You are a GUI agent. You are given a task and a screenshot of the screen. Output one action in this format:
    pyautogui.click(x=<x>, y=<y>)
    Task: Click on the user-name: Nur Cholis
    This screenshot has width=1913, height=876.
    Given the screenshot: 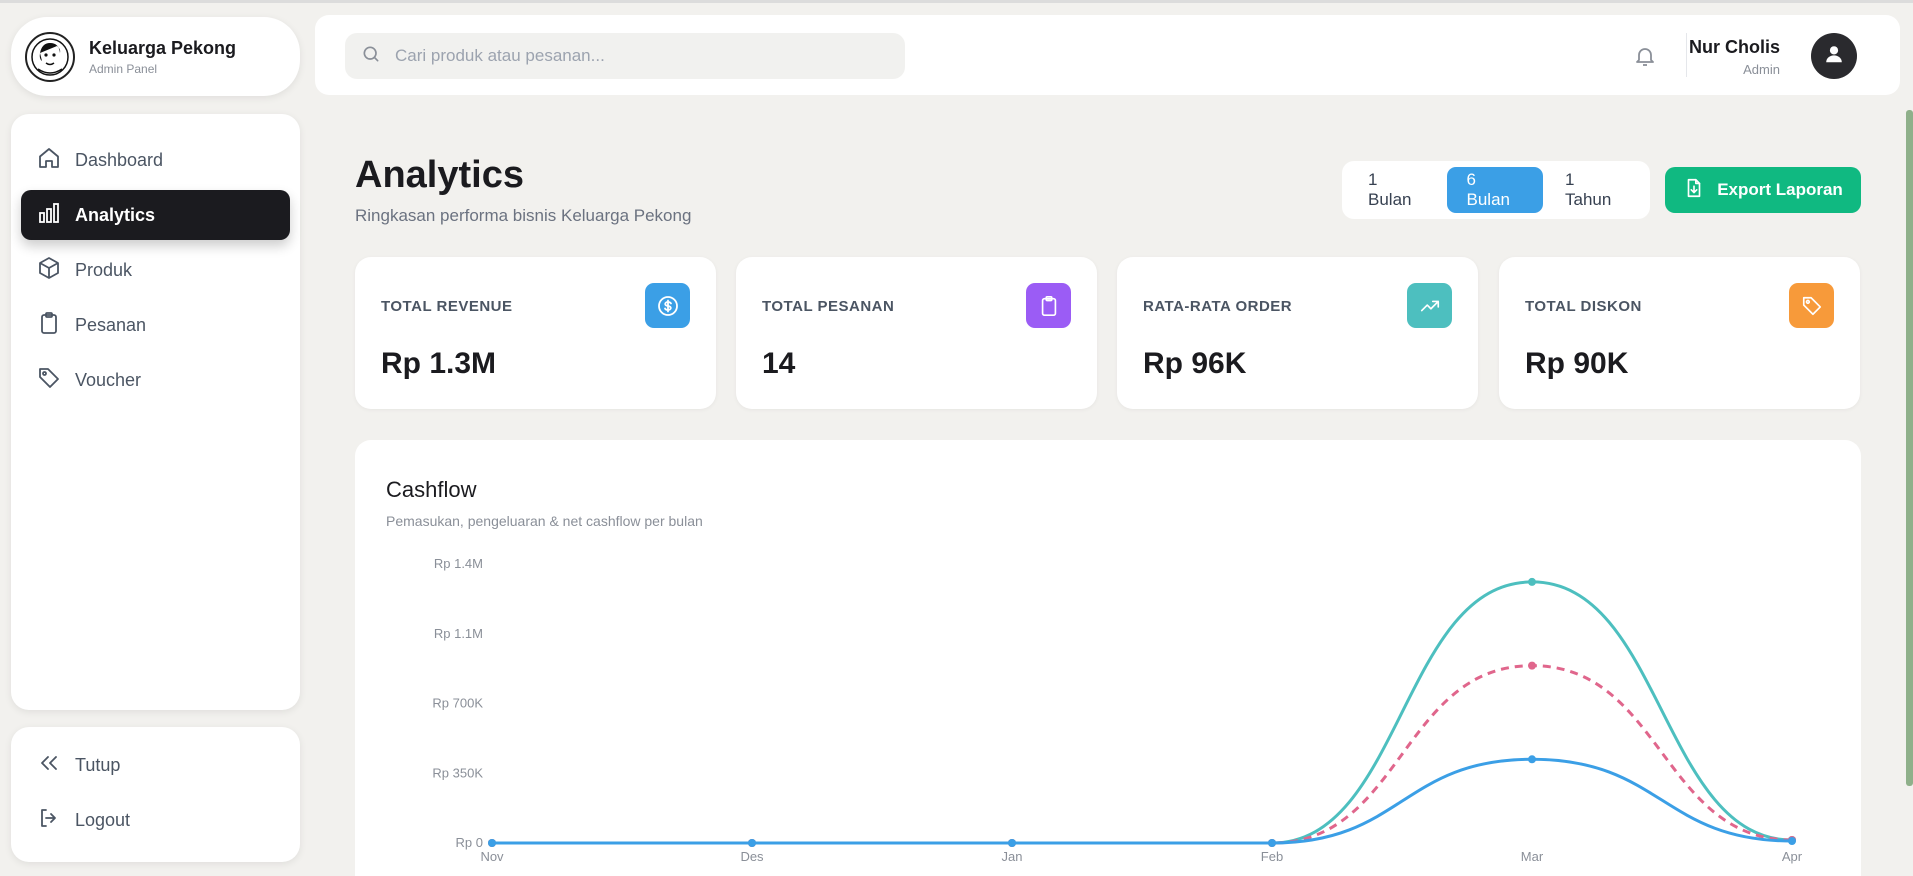 What is the action you would take?
    pyautogui.click(x=1734, y=47)
    